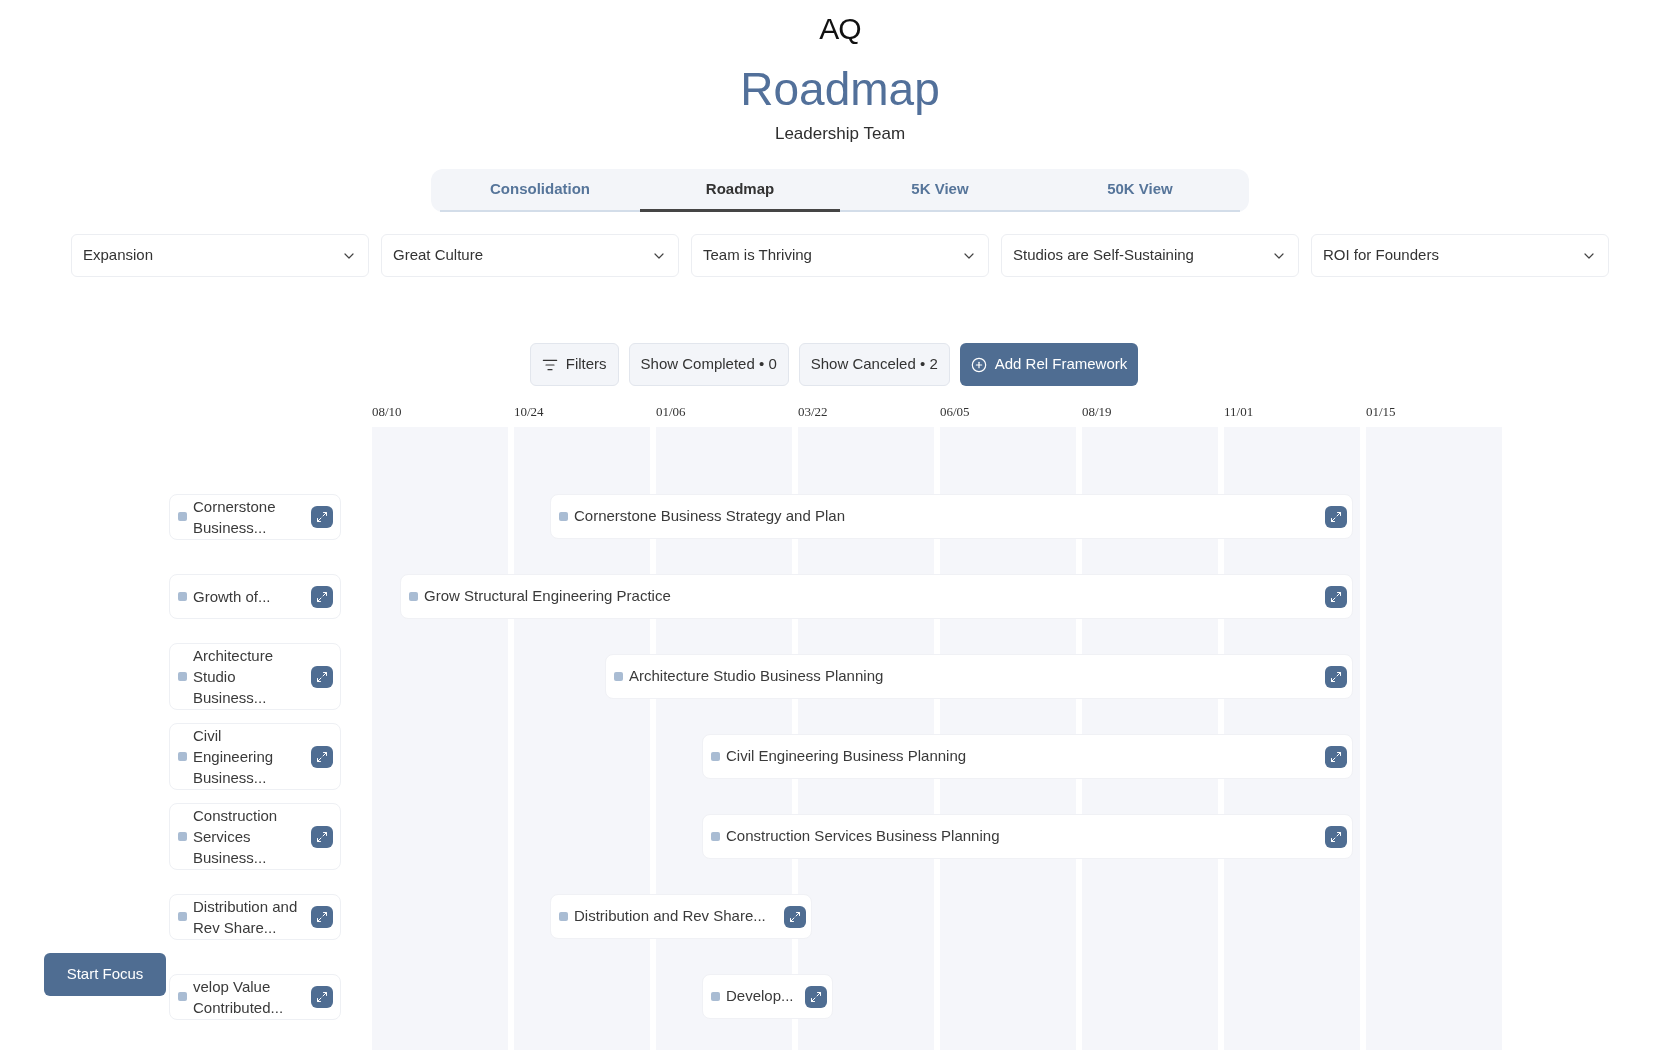  What do you see at coordinates (1381, 411) in the screenshot?
I see `date-label: 01/15` at bounding box center [1381, 411].